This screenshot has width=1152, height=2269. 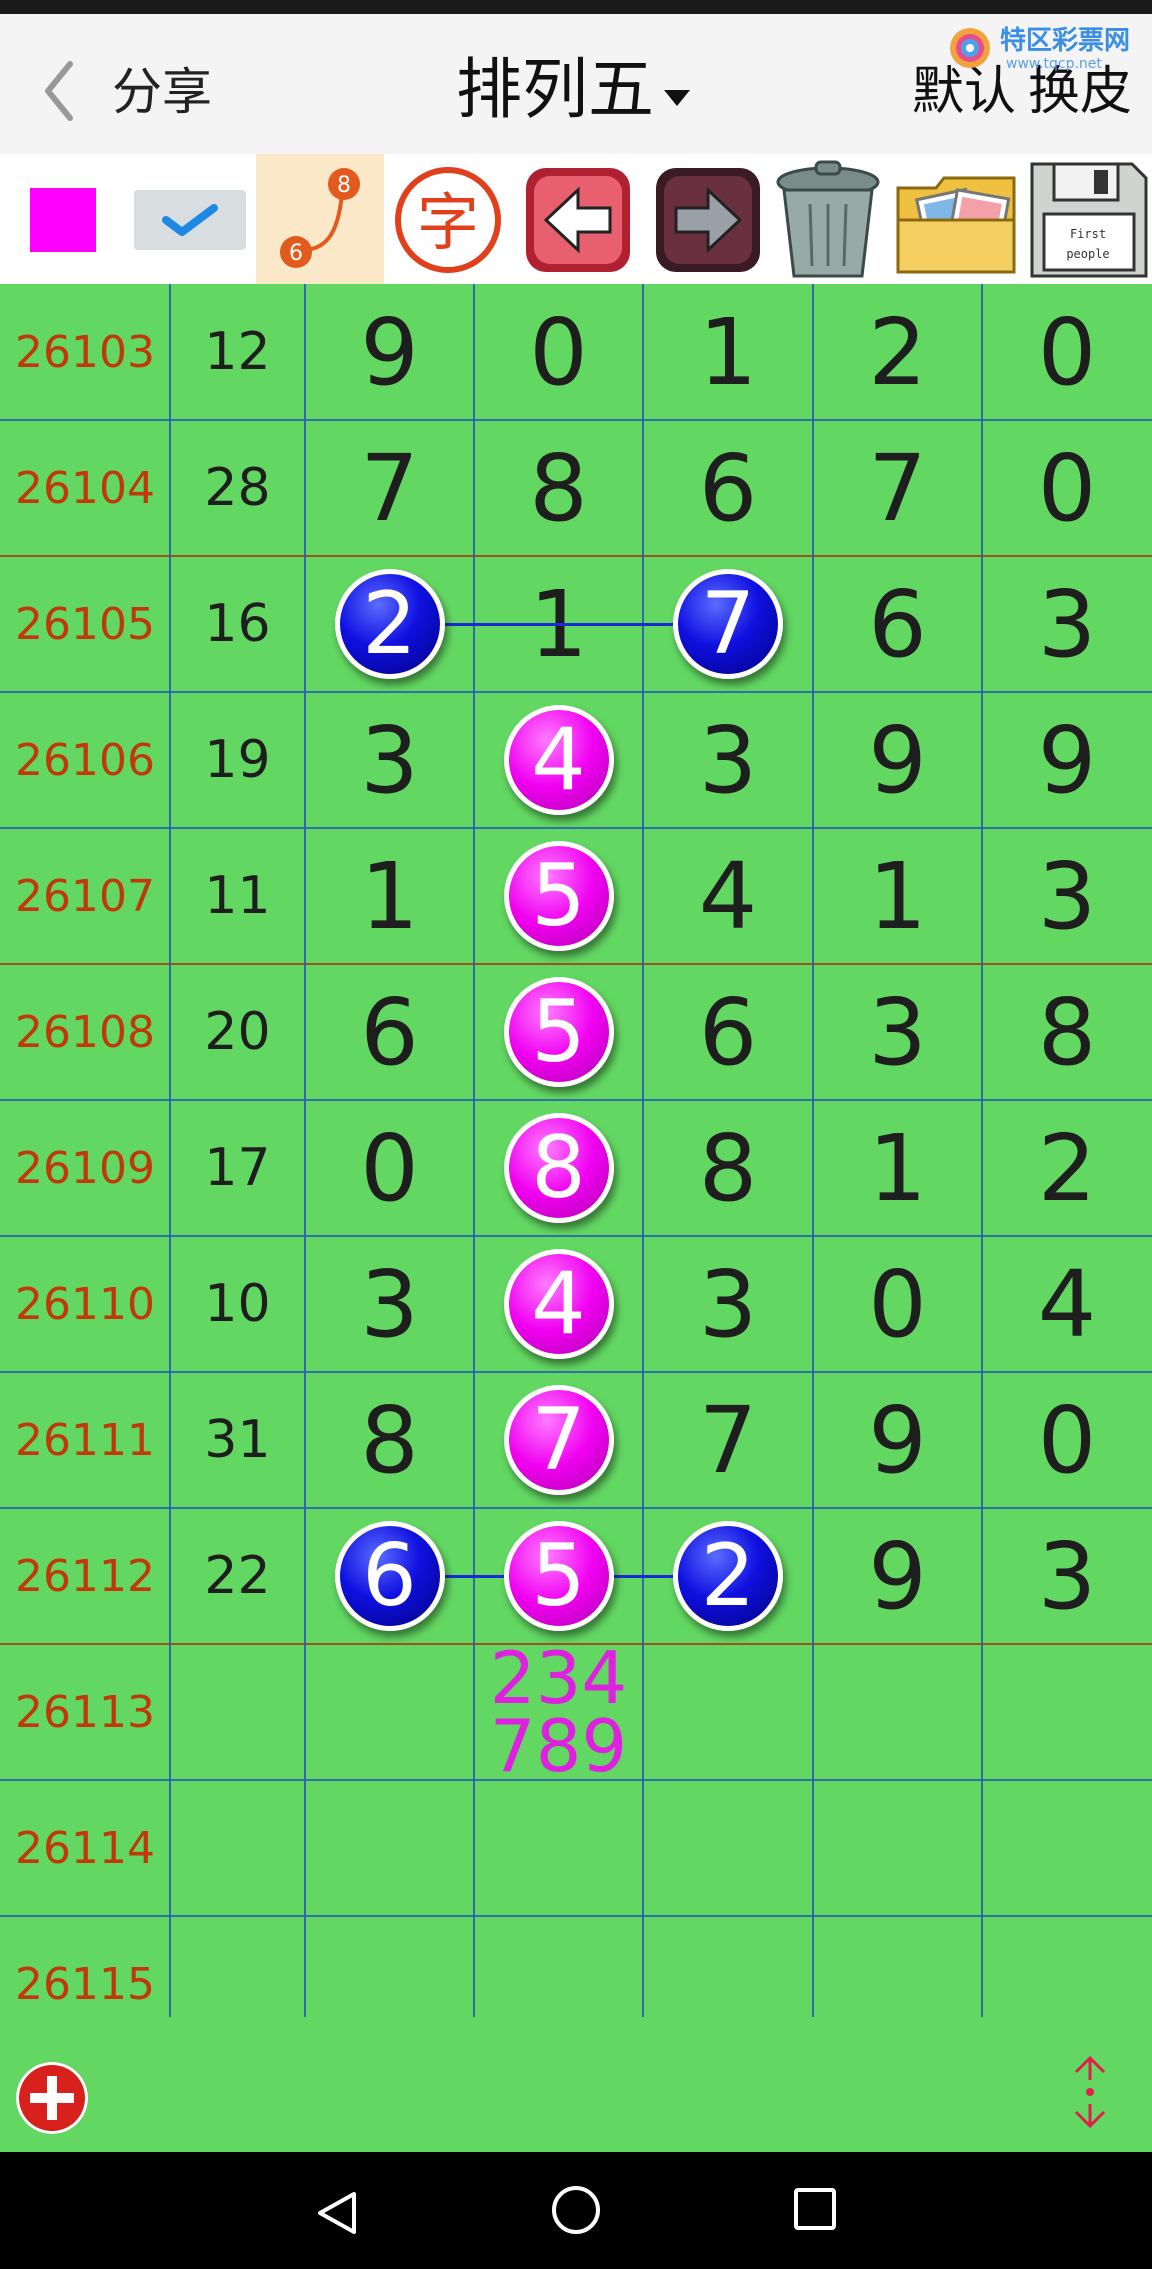 I want to click on sum-value, so click(x=237, y=1712).